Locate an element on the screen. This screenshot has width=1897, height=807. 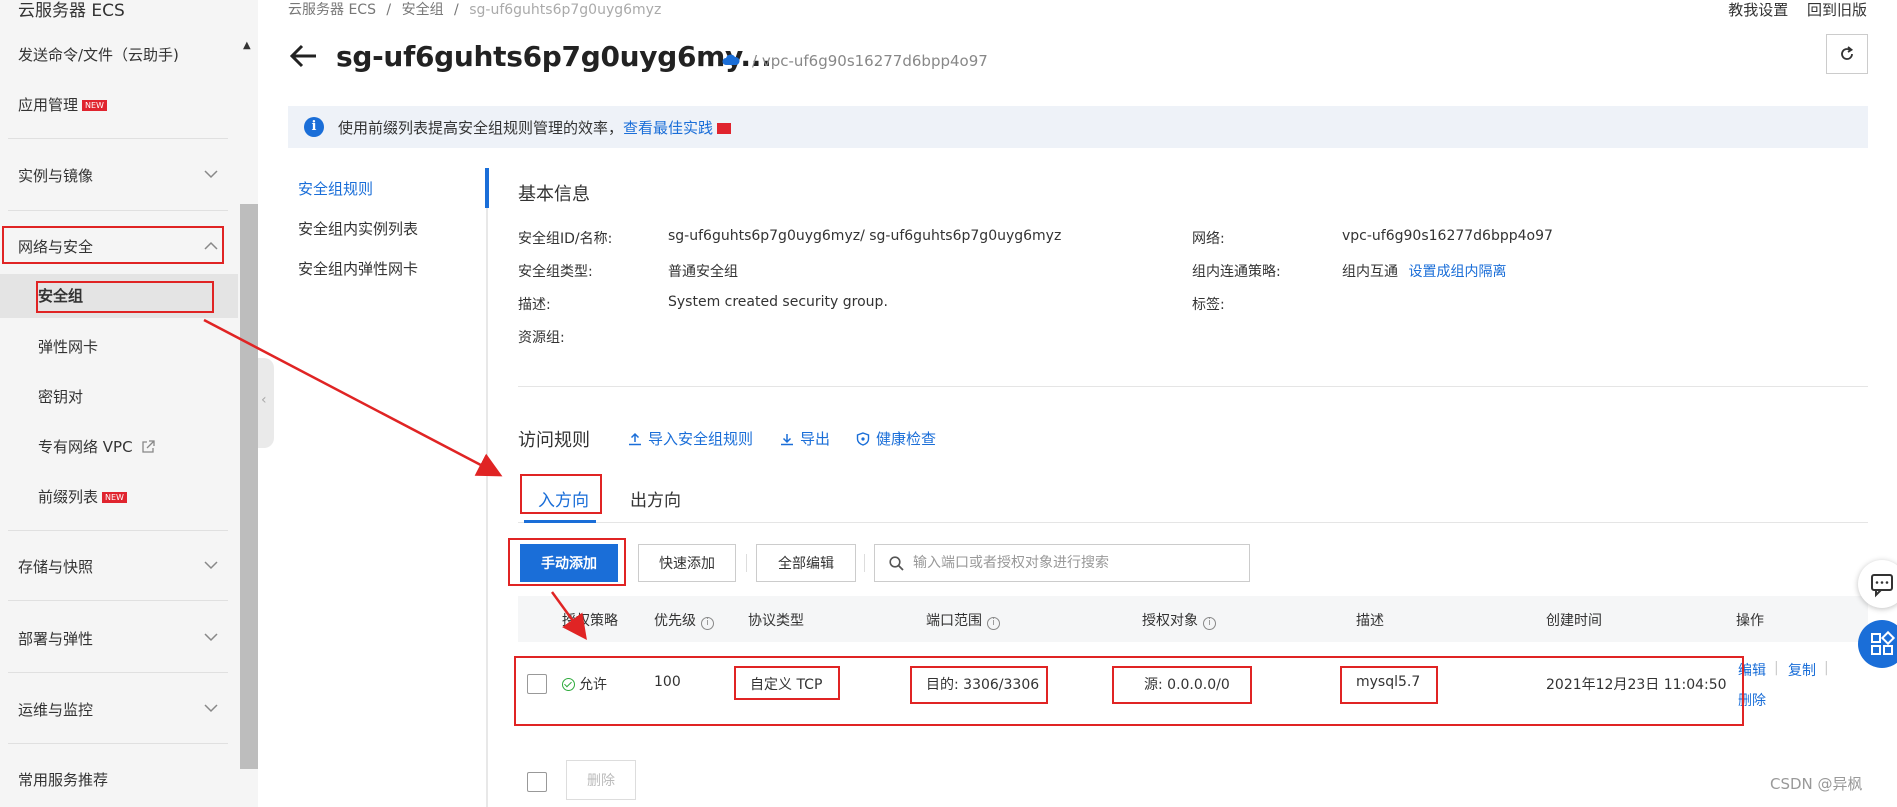
apps-float-button is located at coordinates (1877, 644).